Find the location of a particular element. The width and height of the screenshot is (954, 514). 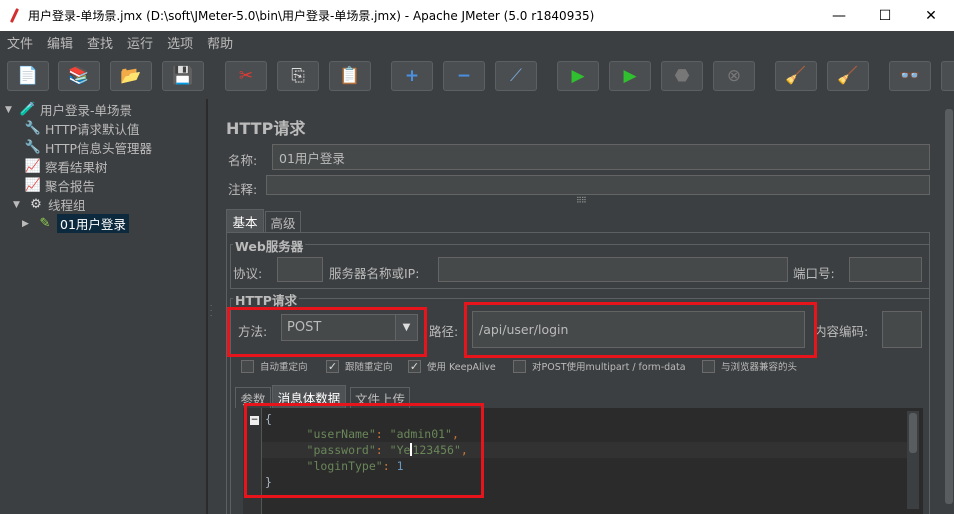

panel-scrollbar-thumb is located at coordinates (949, 306).